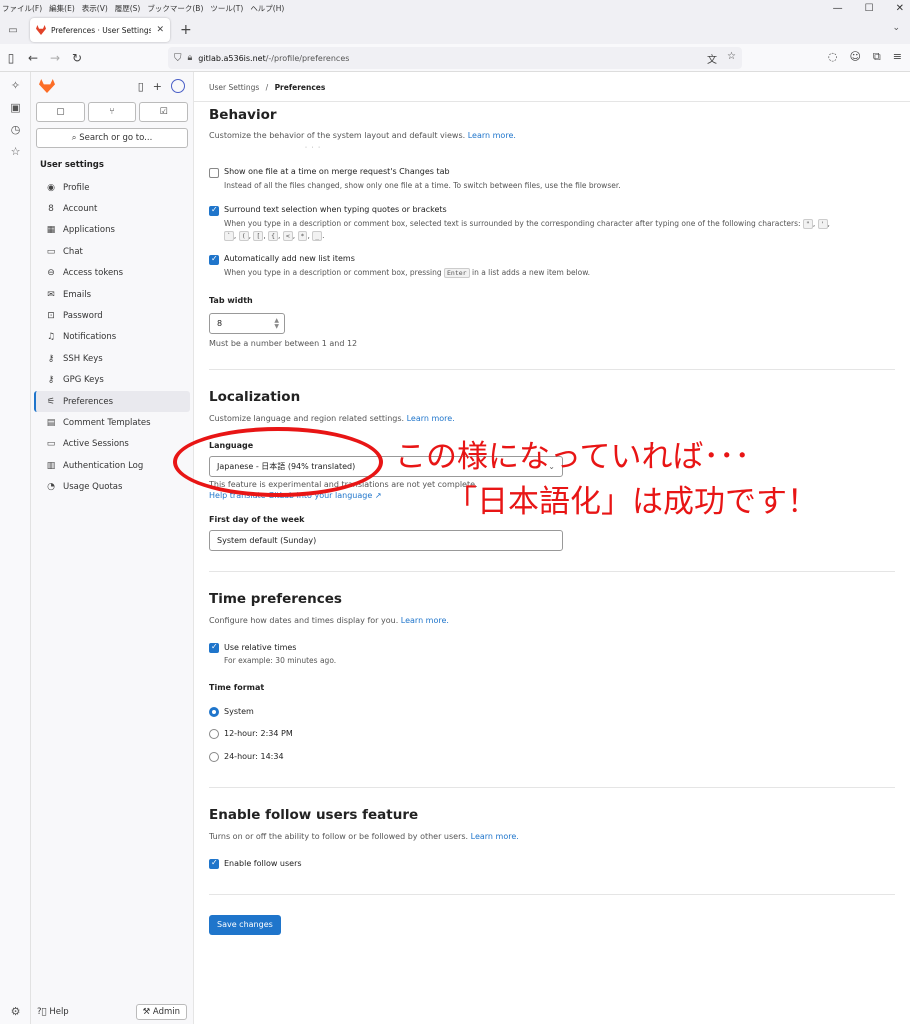  What do you see at coordinates (160, 30) in the screenshot?
I see `tab-close-icon: ✕` at bounding box center [160, 30].